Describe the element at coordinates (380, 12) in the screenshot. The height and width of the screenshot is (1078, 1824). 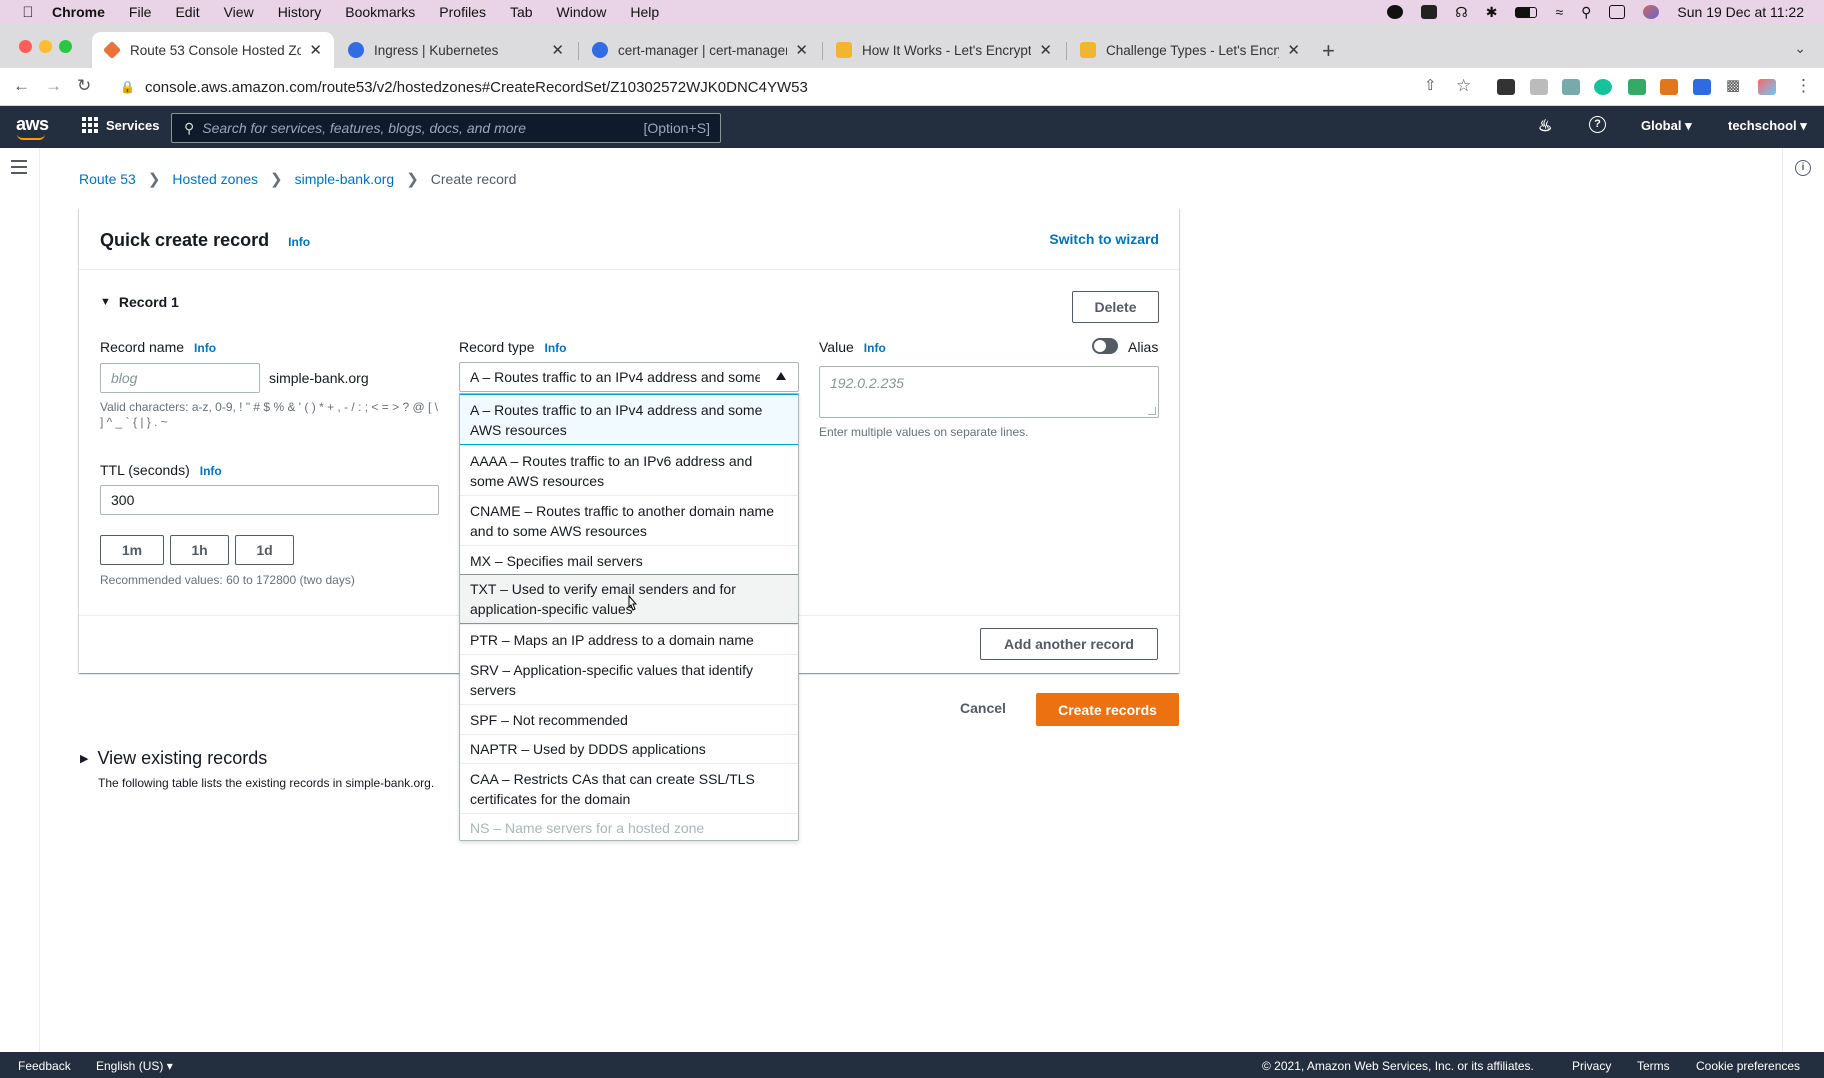
I see `menu-bookmarks: Bookmarks` at that location.